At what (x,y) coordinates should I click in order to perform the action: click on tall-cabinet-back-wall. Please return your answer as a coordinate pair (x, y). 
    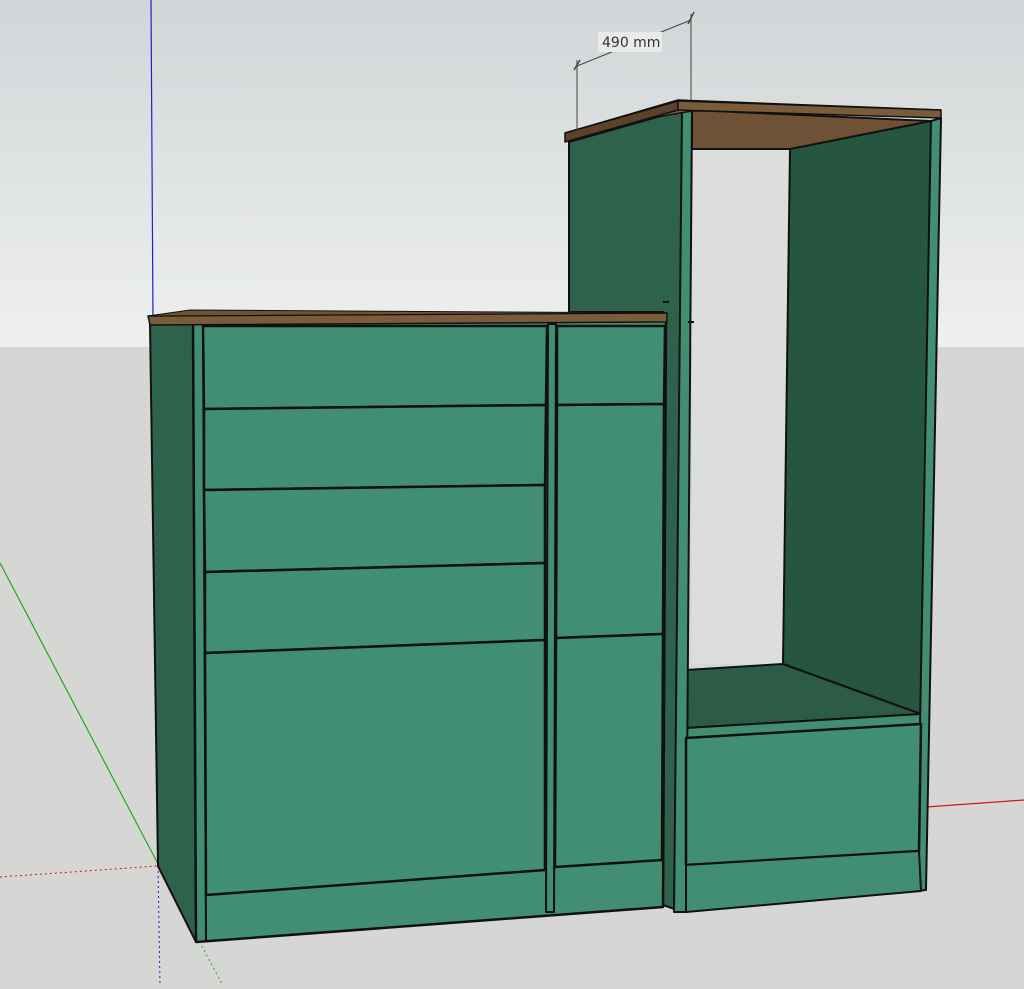
    Looking at the image, I should click on (741, 406).